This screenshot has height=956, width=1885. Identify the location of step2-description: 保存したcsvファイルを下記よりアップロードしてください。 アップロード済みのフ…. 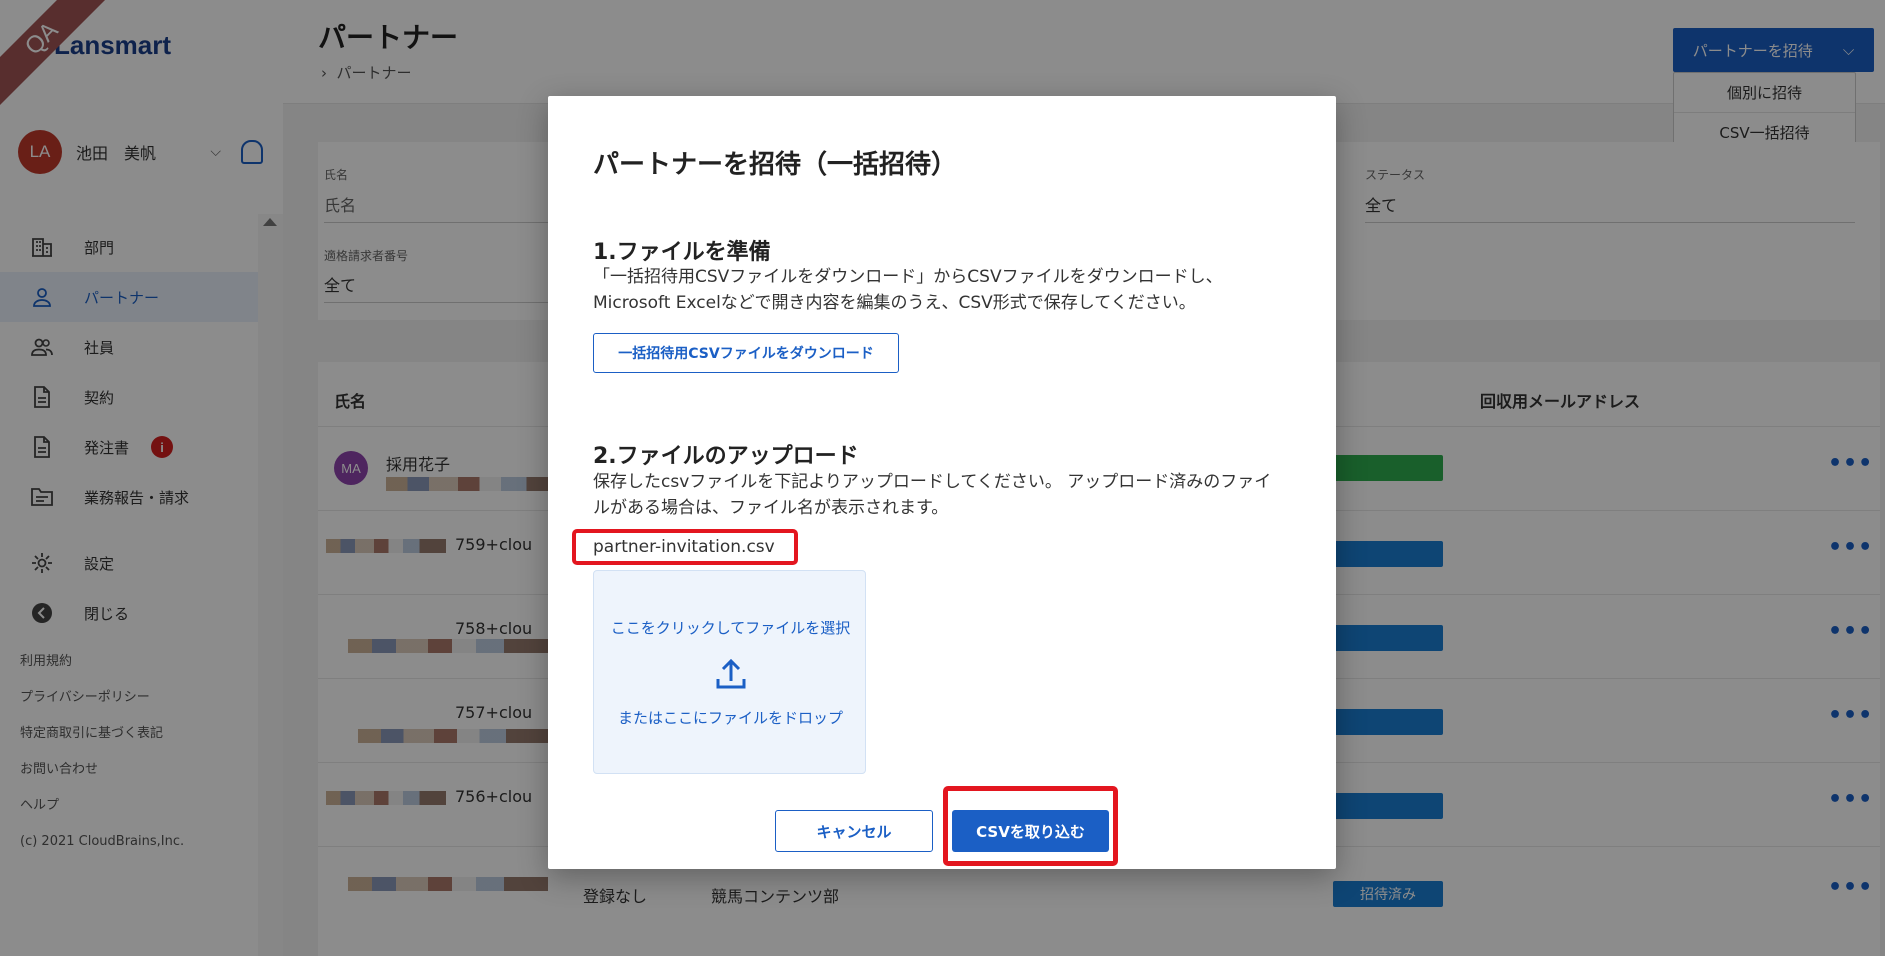
(932, 495).